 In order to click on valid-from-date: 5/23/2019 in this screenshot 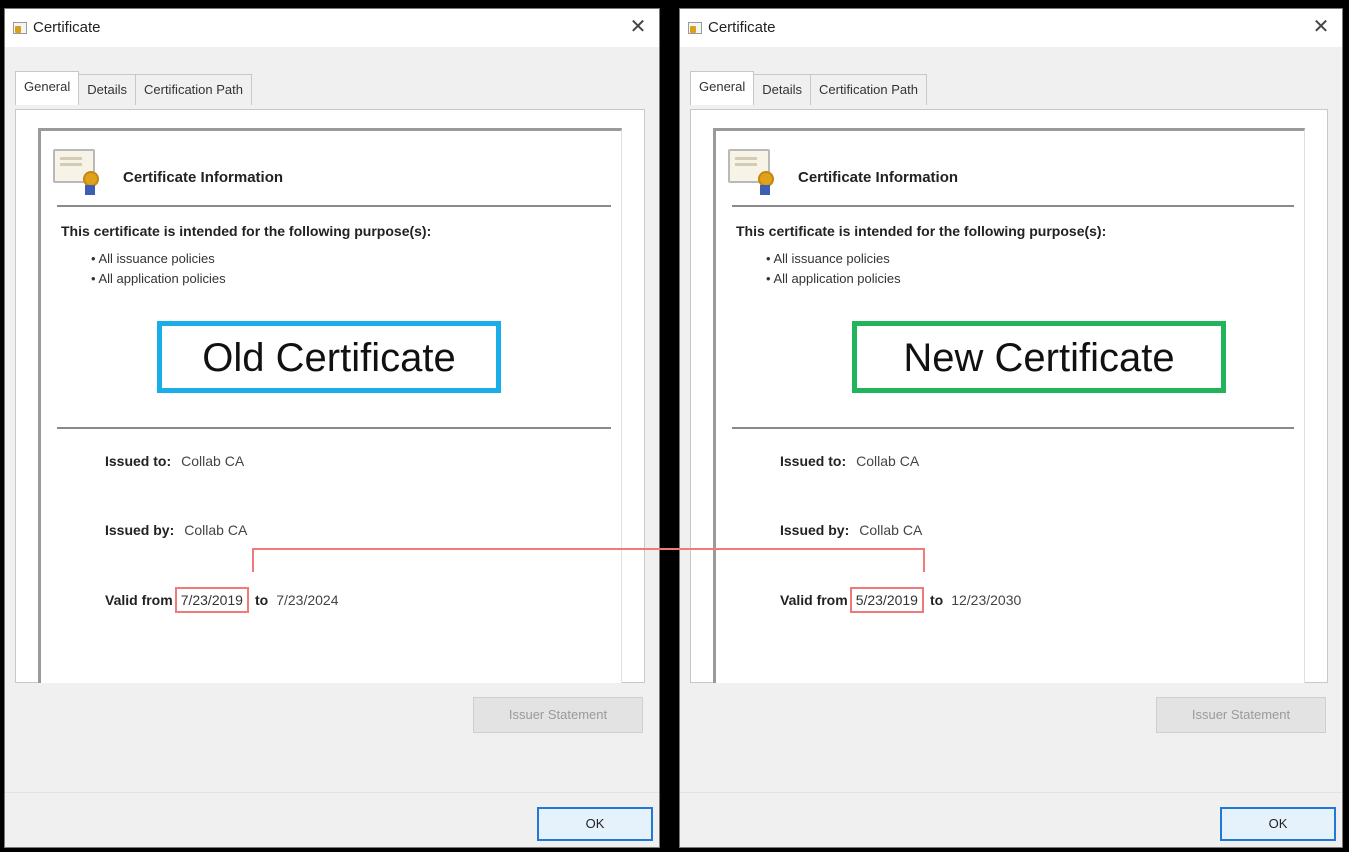, I will do `click(886, 600)`.